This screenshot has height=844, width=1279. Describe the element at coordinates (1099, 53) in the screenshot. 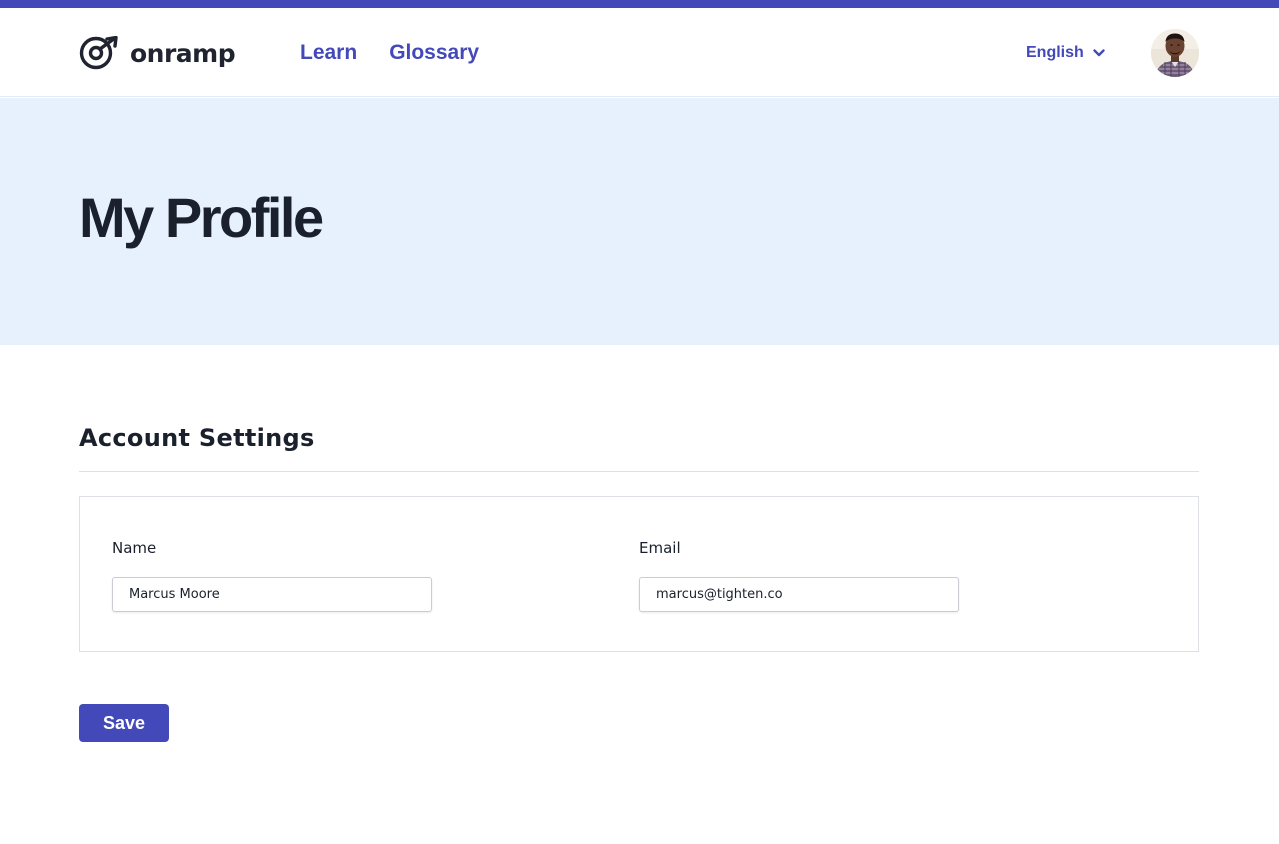

I see `chevron-down-icon` at that location.